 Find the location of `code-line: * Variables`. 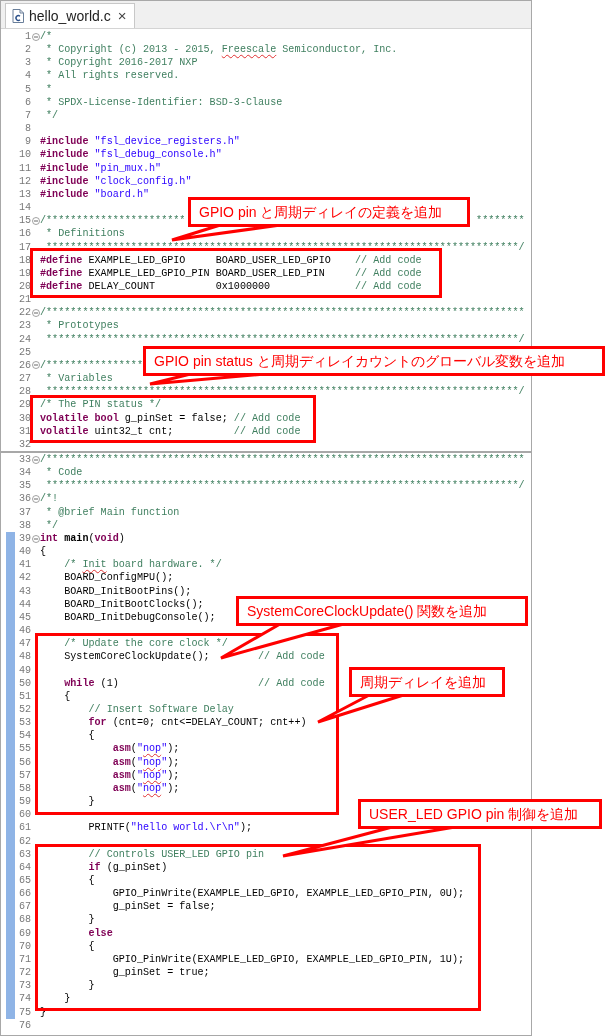

code-line: * Variables is located at coordinates (79, 379).